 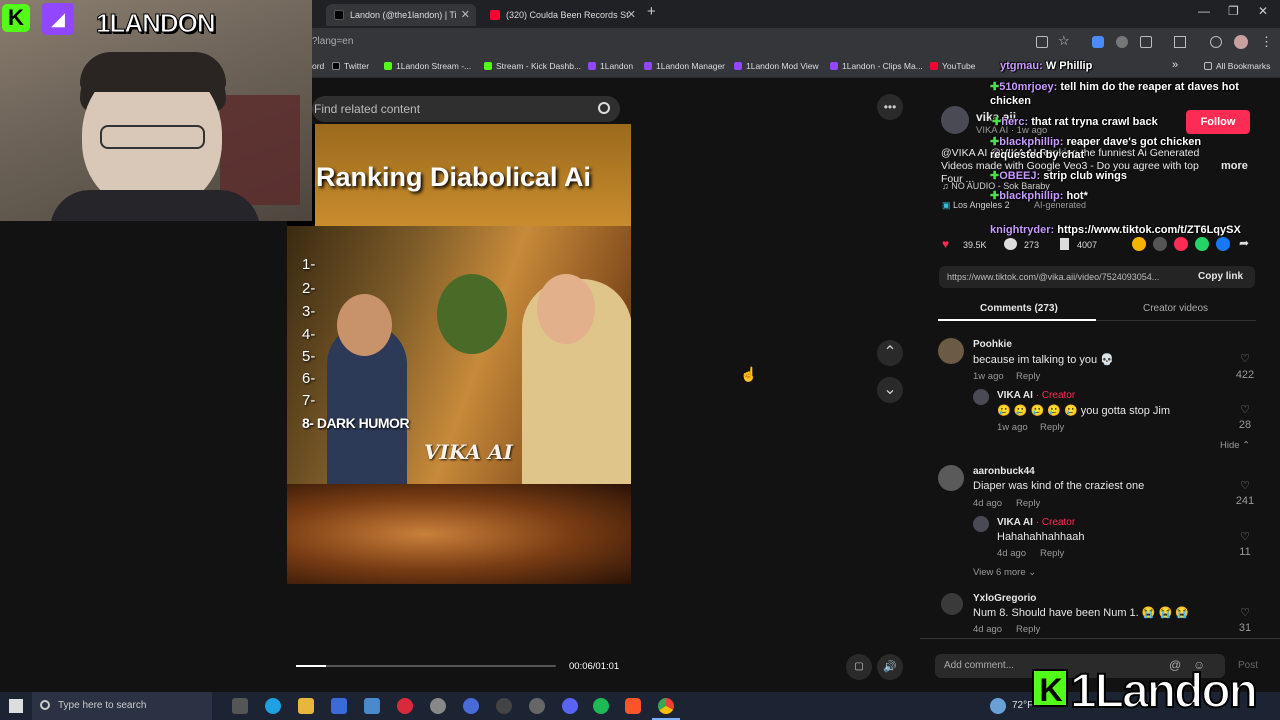 I want to click on bookmark-item: 1Landon Manager, so click(x=684, y=66).